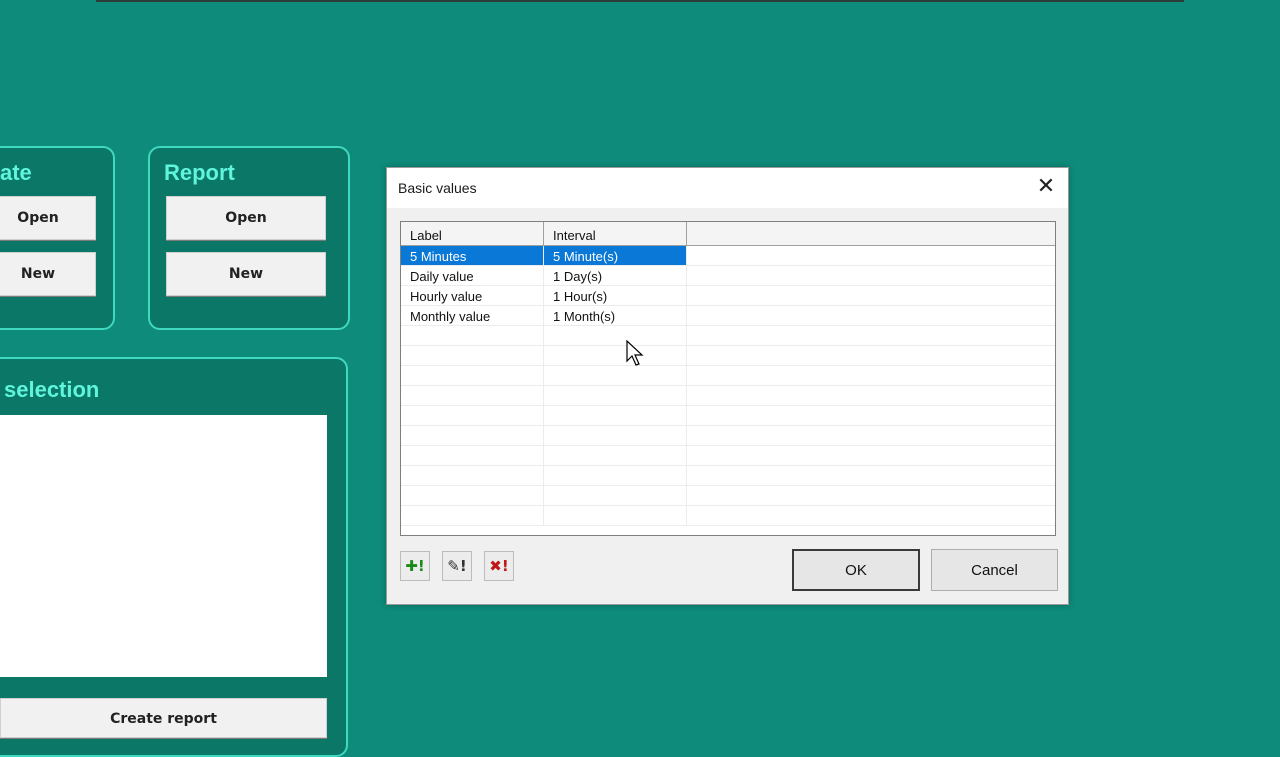 This screenshot has height=757, width=1280. Describe the element at coordinates (615, 275) in the screenshot. I see `row-interval: 1 Day(s)` at that location.